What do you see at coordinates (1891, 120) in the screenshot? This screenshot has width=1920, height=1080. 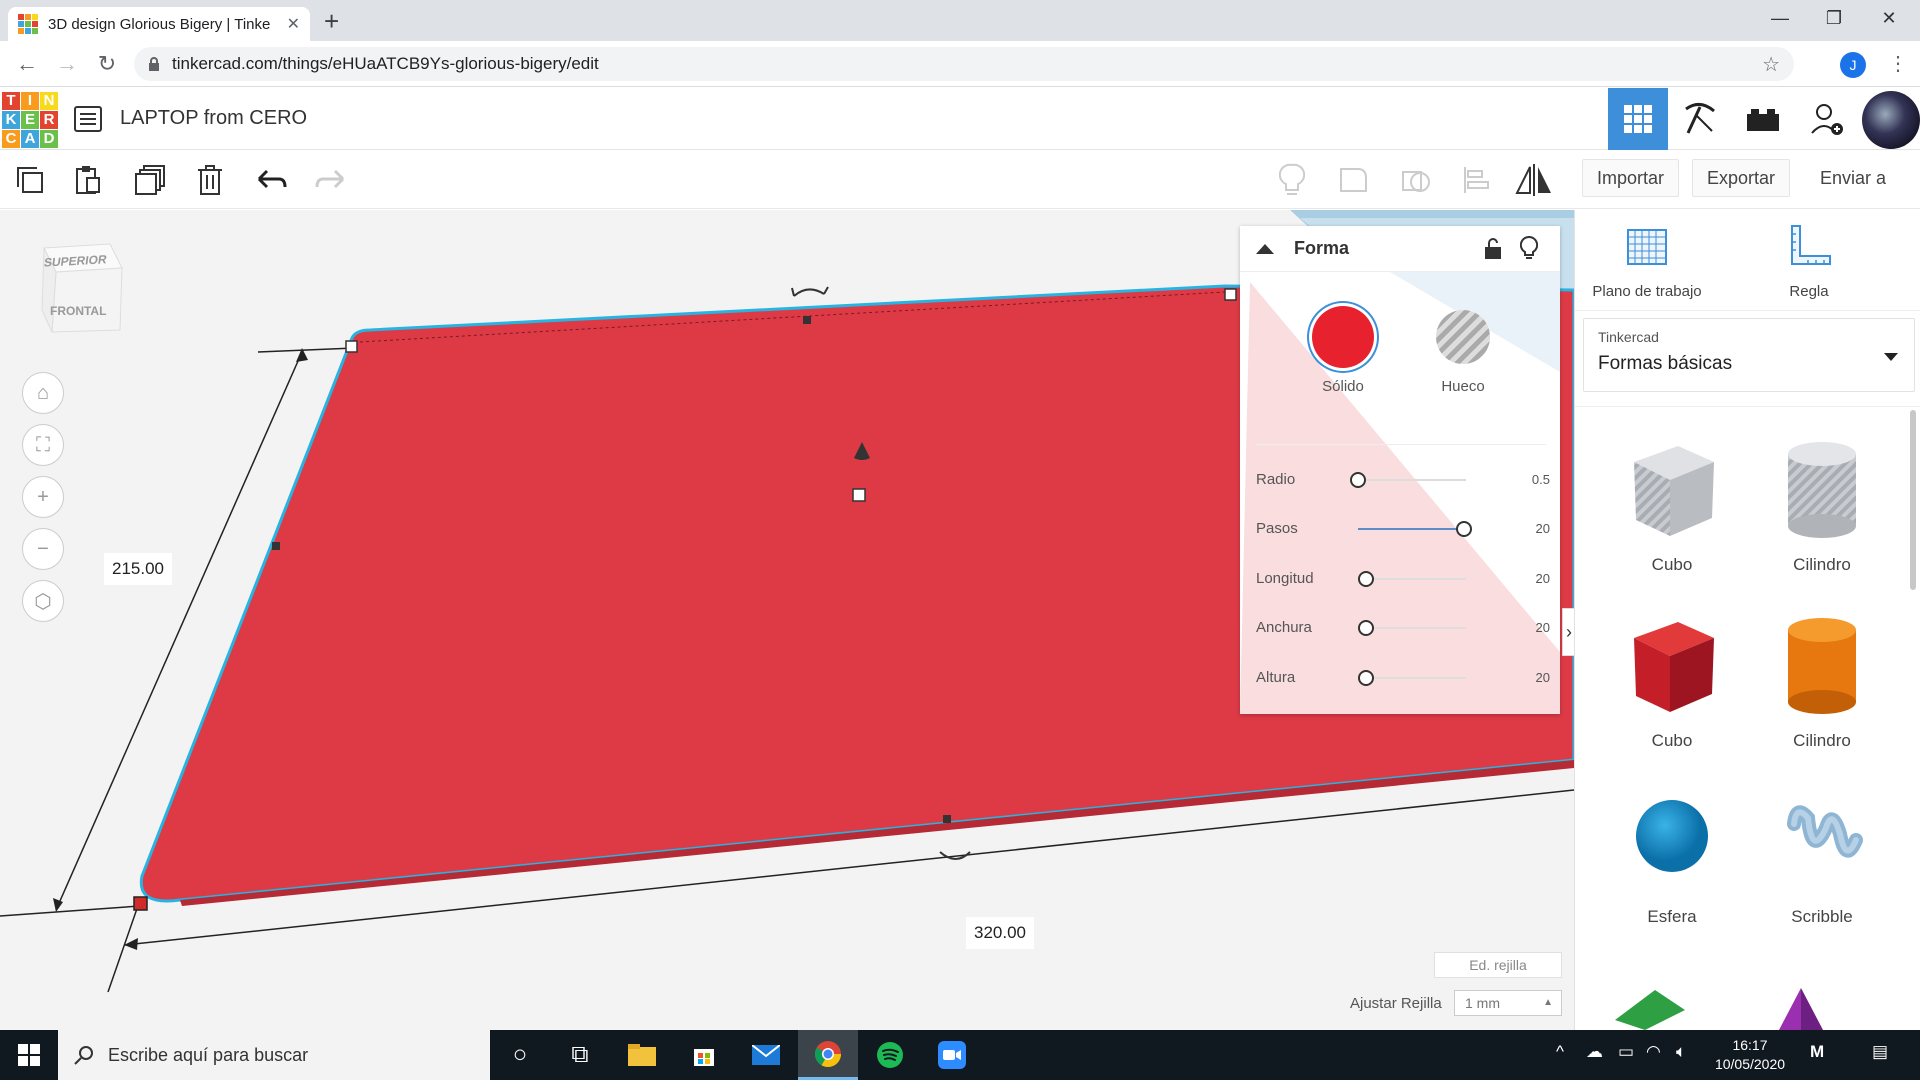 I see `user-avatar` at bounding box center [1891, 120].